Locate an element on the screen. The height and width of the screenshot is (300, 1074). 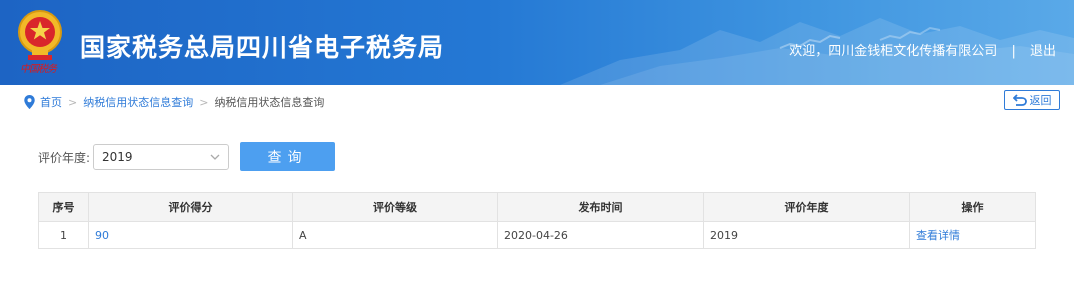
table-row: 1 90 A 2020-04-26 2019 查看详情 is located at coordinates (537, 235).